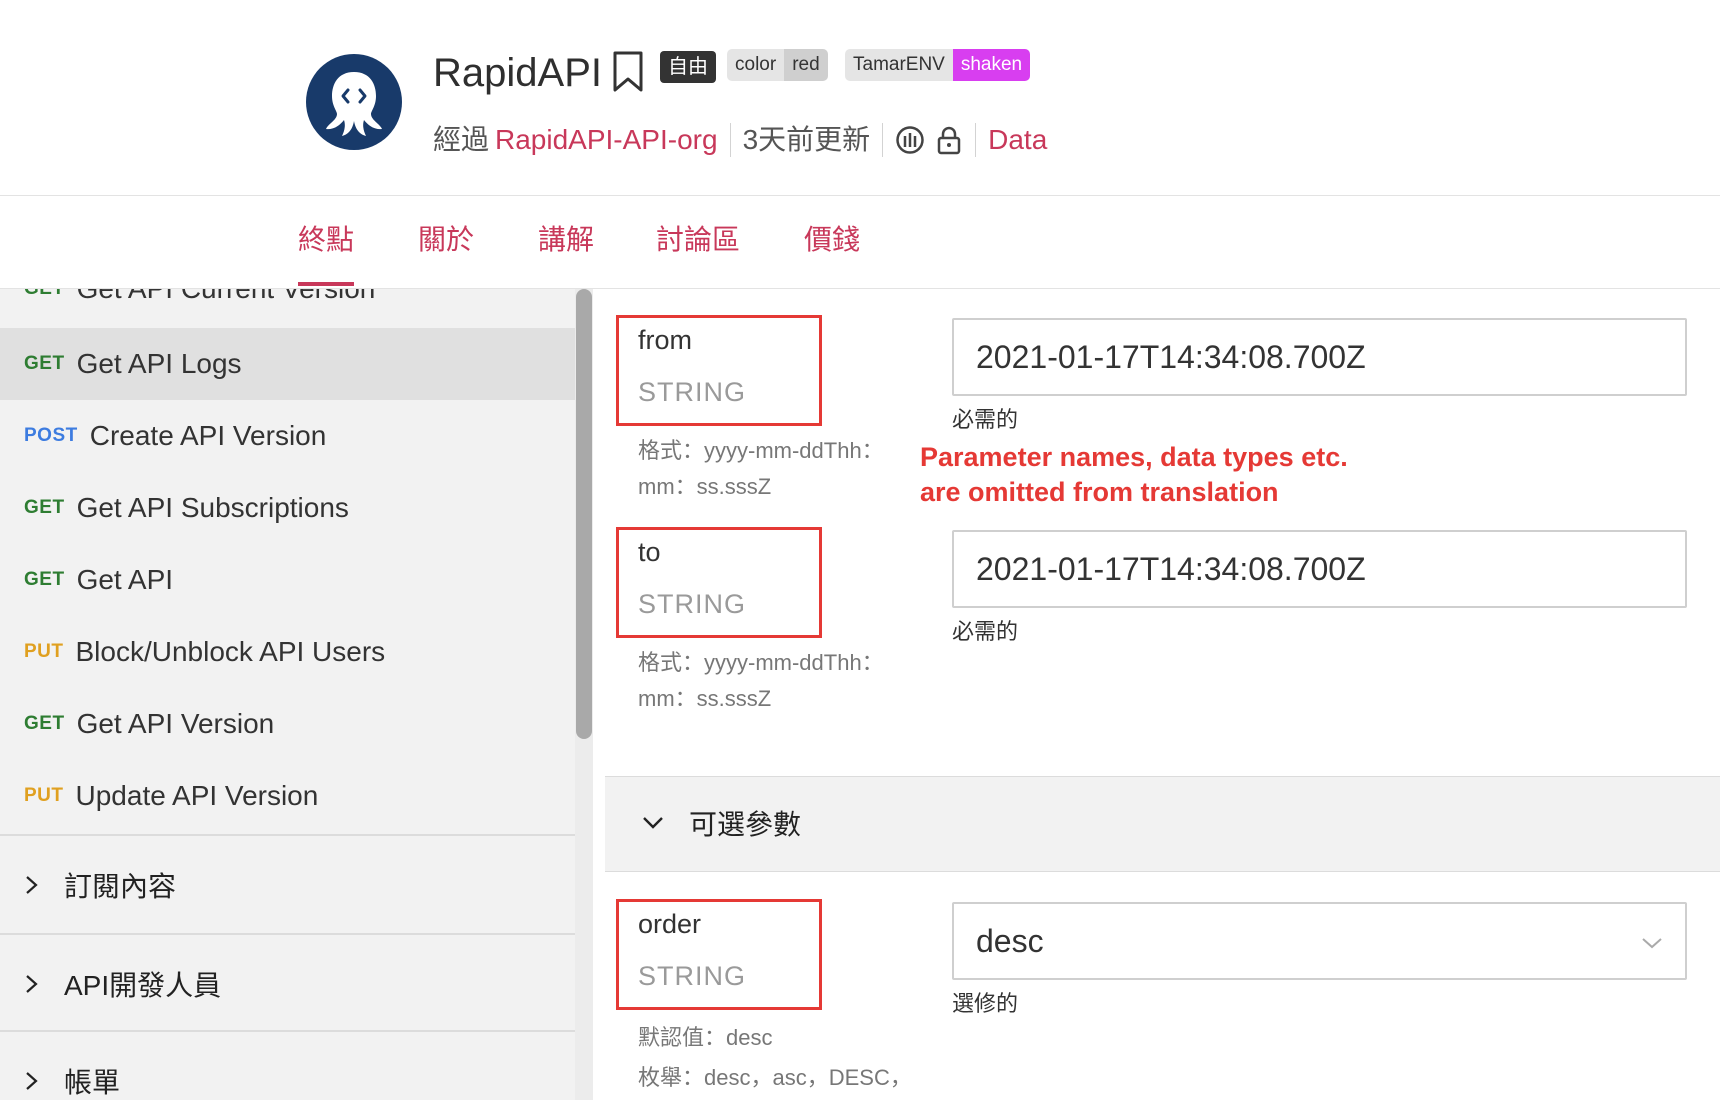 The height and width of the screenshot is (1100, 1720). I want to click on sidebar-section-subscriptions: 訂閱內容, so click(287, 884).